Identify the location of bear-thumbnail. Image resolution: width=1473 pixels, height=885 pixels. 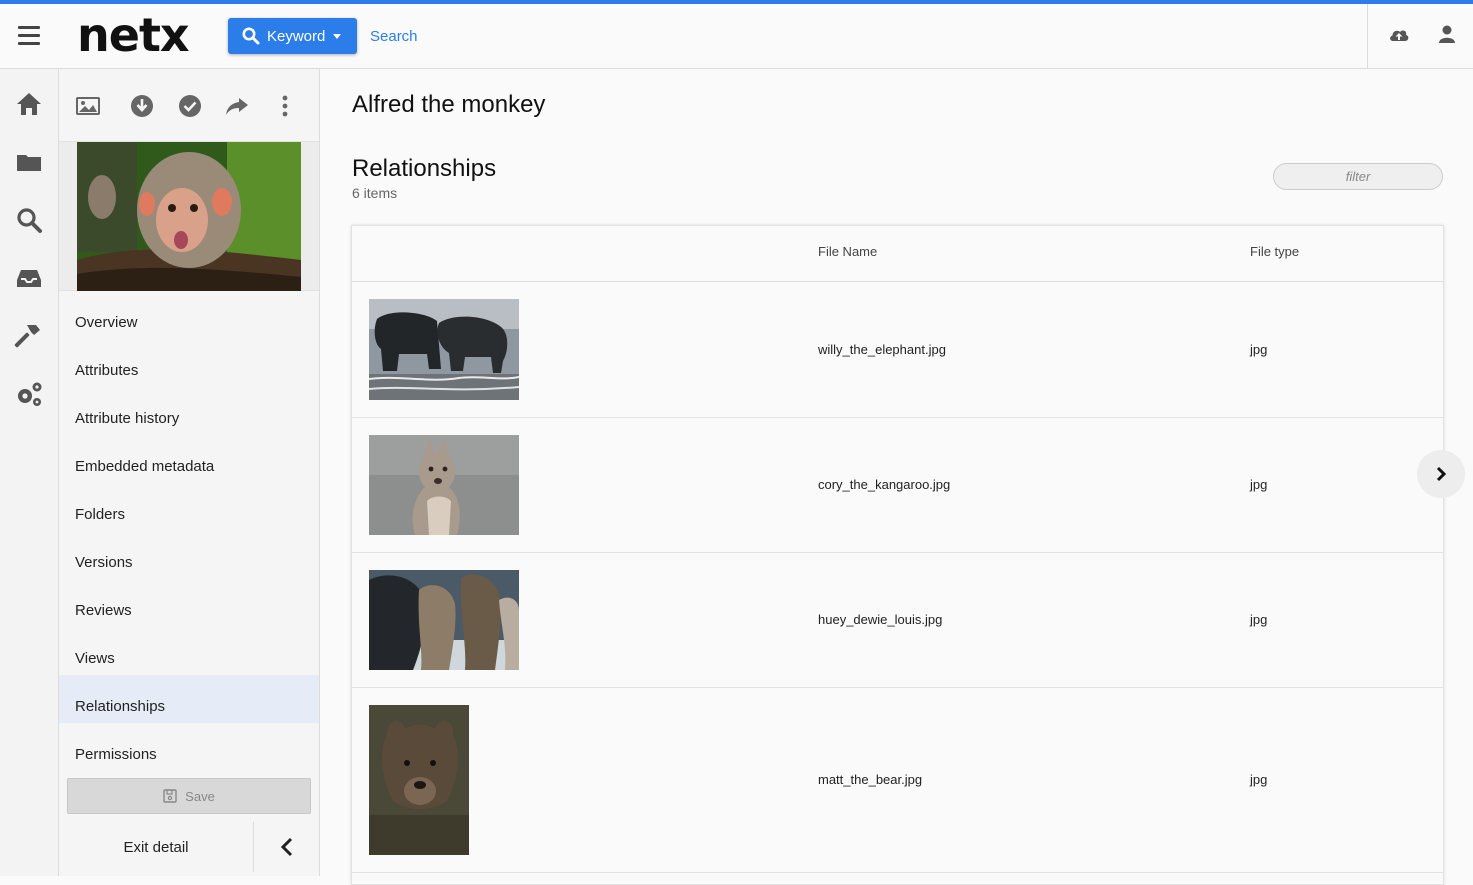
(419, 780).